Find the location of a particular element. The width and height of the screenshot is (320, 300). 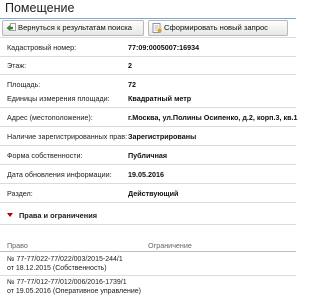

floor-label: Этаж: is located at coordinates (17, 65).